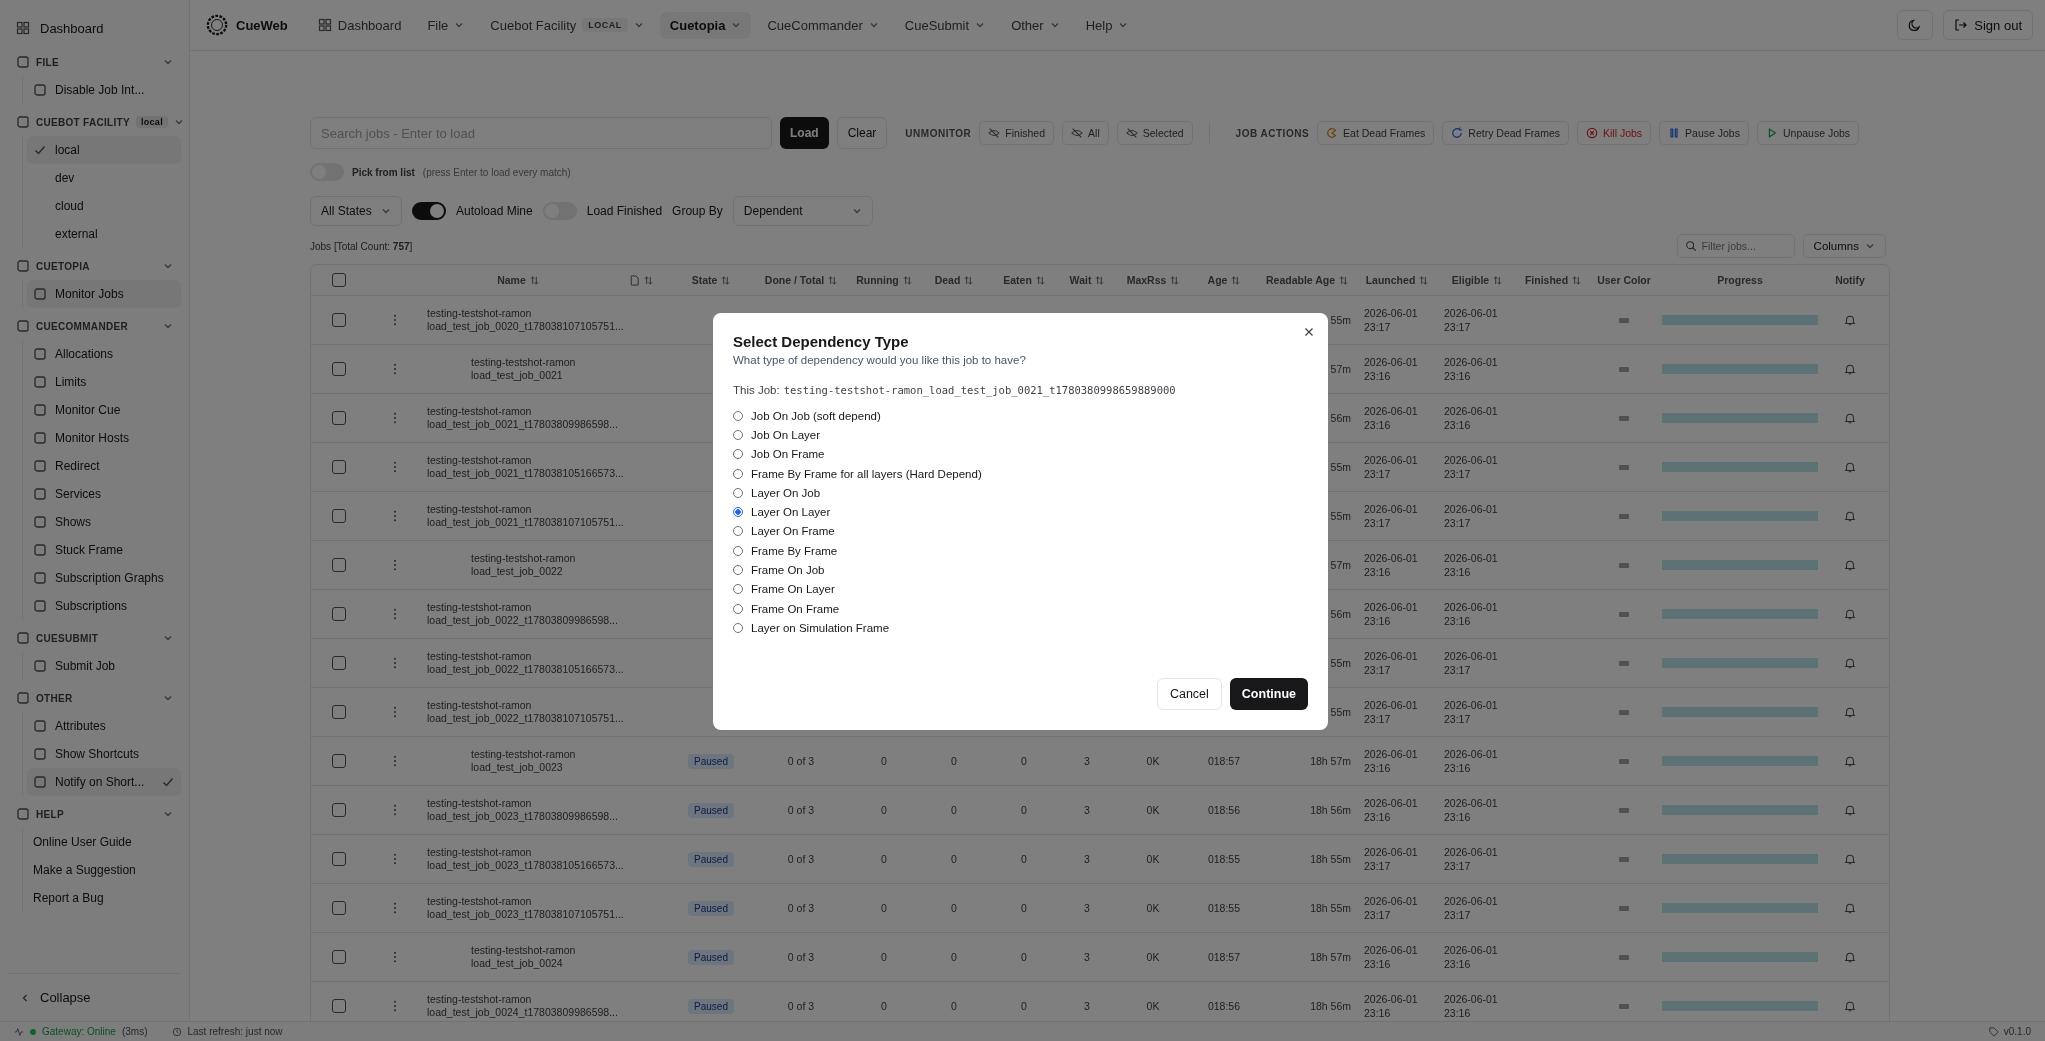 Image resolution: width=2045 pixels, height=1041 pixels. I want to click on column-header: Launched, so click(1390, 280).